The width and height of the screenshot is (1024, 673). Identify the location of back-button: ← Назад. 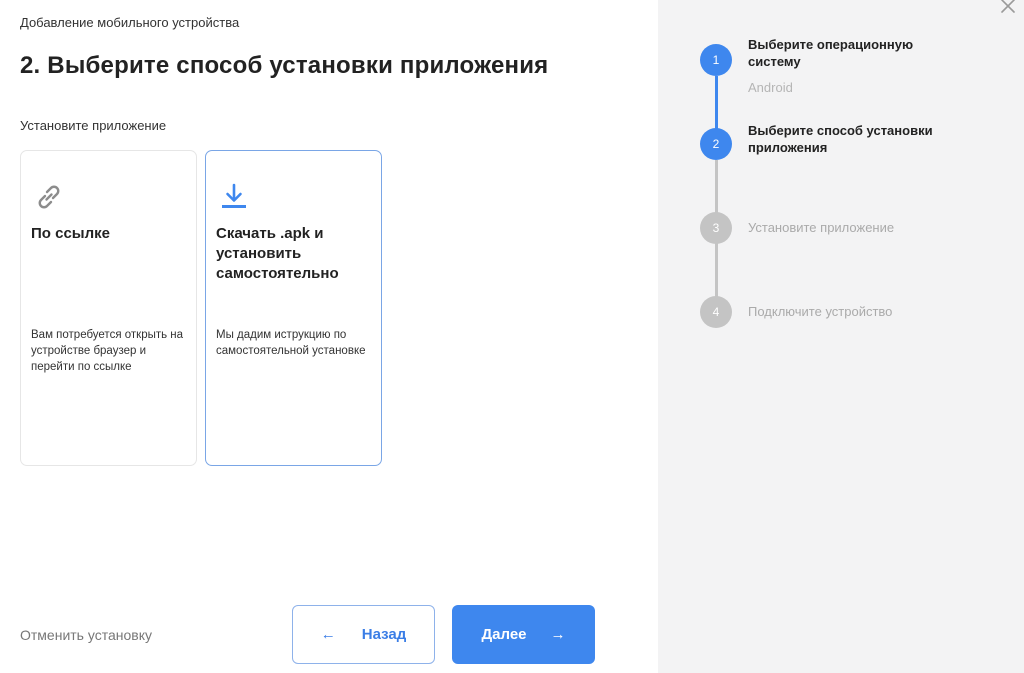
(363, 634).